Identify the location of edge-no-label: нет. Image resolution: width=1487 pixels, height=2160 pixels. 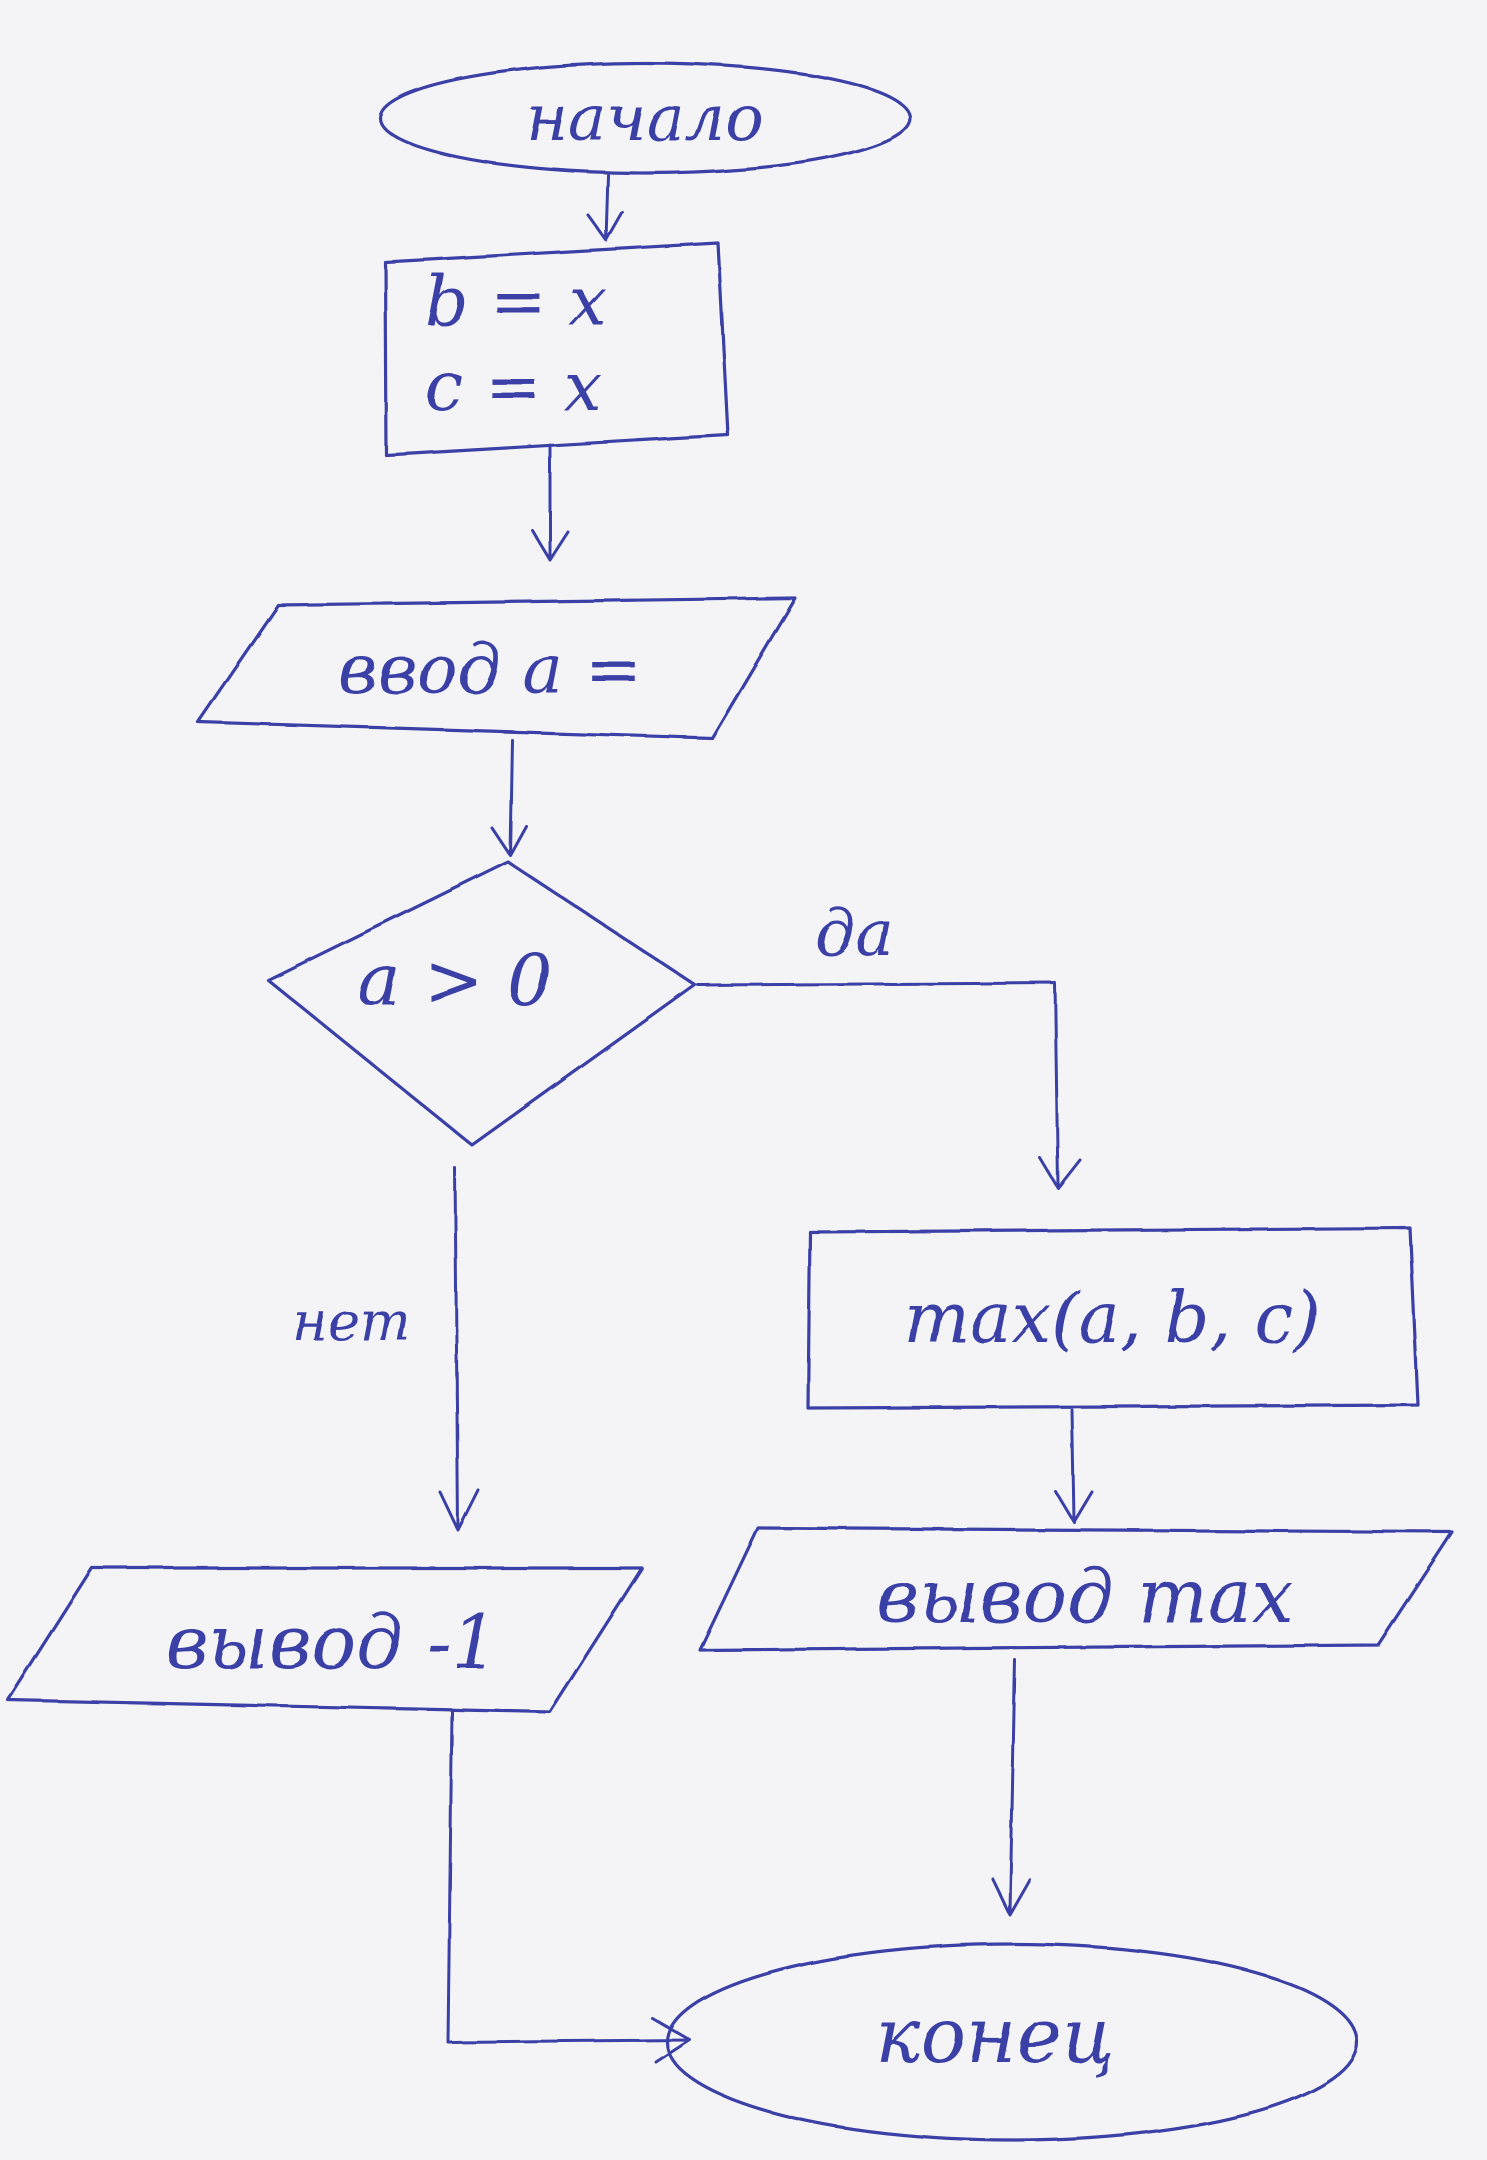
(351, 1321).